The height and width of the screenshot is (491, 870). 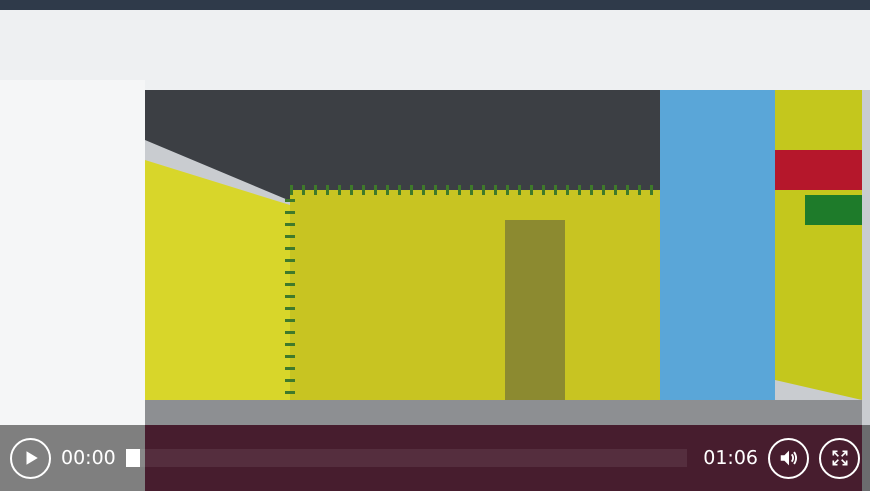 I want to click on progress-track, so click(x=407, y=458).